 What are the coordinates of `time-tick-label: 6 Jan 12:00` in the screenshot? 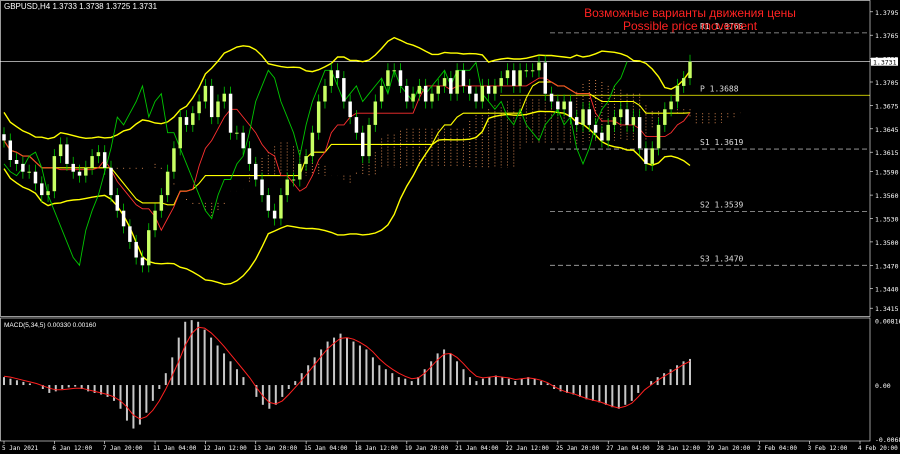 It's located at (72, 448).